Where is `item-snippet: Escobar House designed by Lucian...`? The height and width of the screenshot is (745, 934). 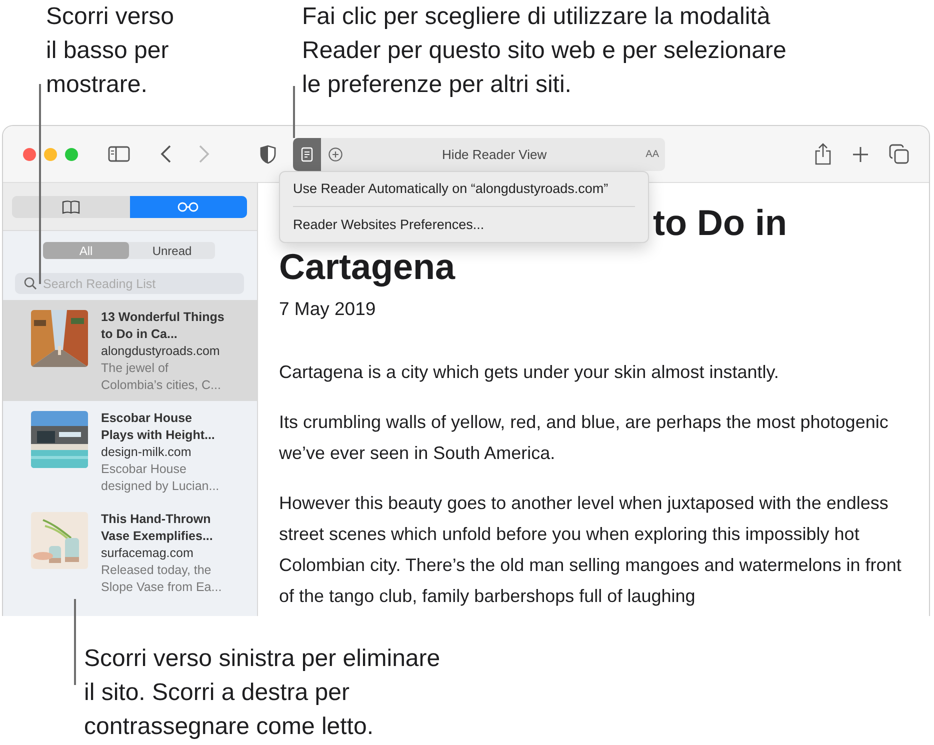 item-snippet: Escobar House designed by Lucian... is located at coordinates (160, 478).